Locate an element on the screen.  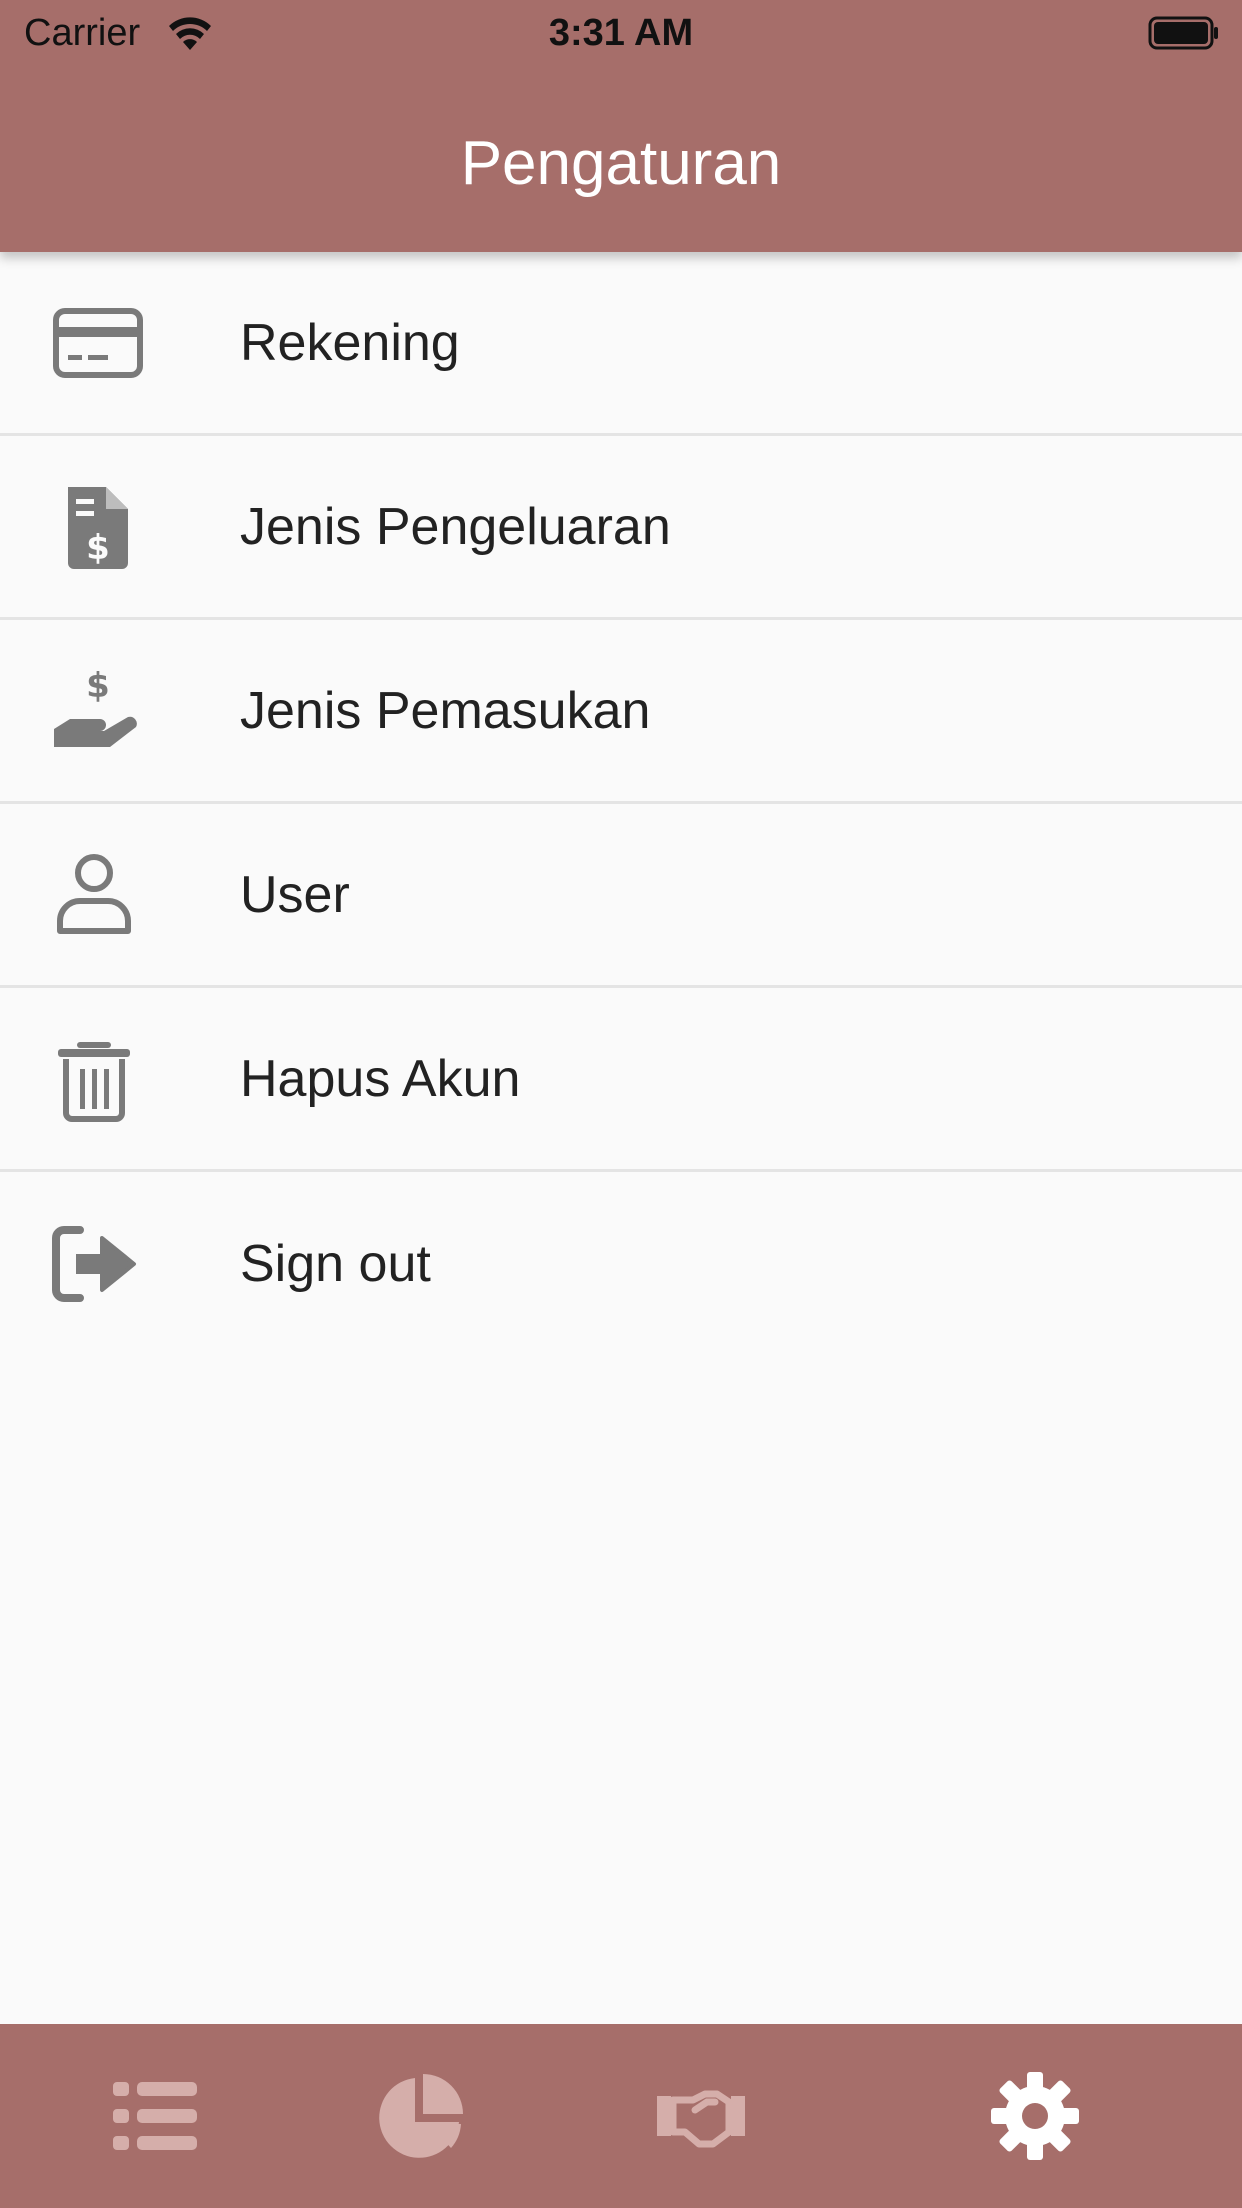
status-bar: Carrier 3:31 AM is located at coordinates (621, 34).